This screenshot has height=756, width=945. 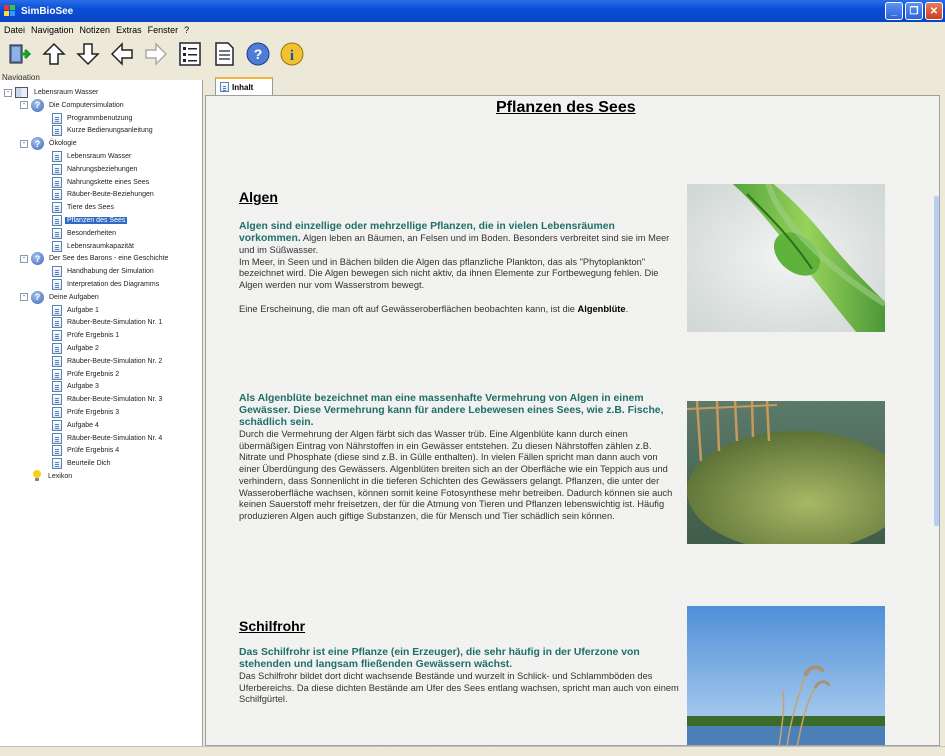 I want to click on tree-item-label: Aufgabe 4, so click(x=83, y=425).